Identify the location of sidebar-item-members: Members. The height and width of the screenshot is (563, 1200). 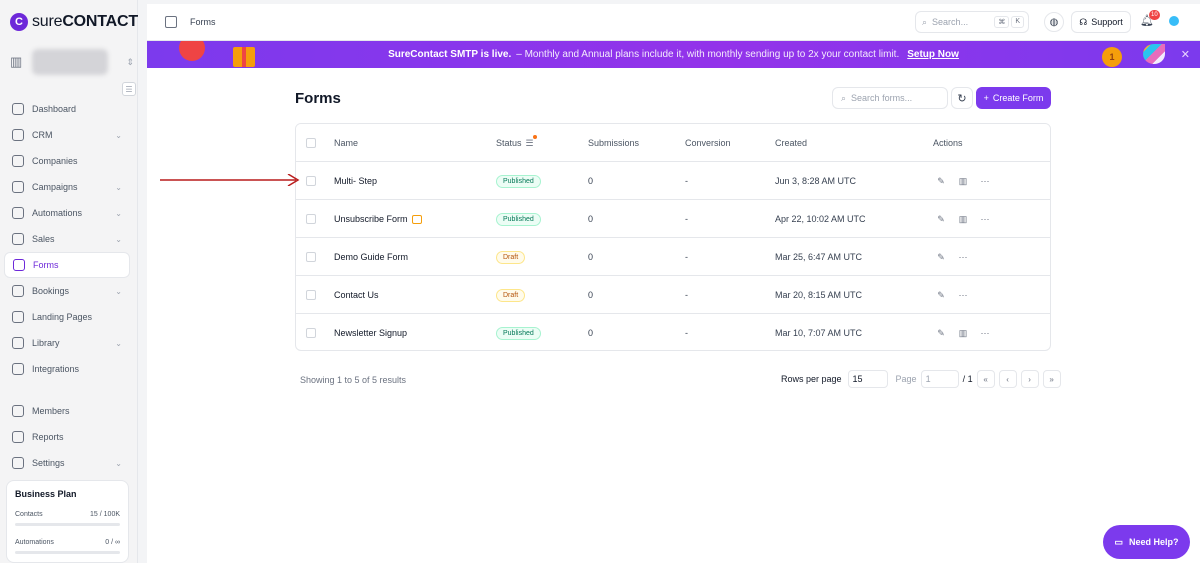
(67, 411).